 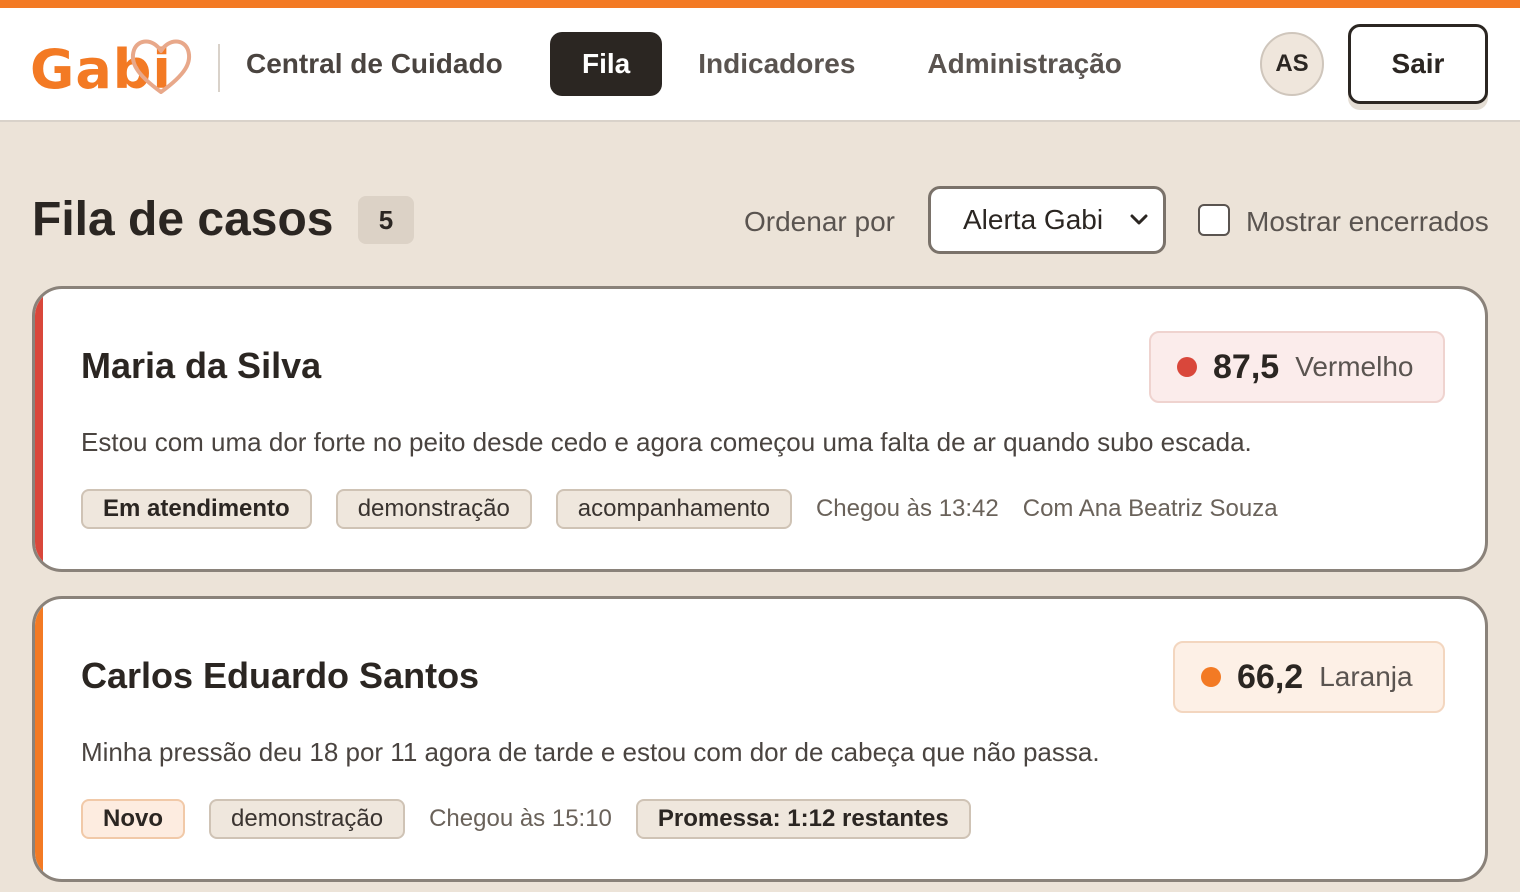 What do you see at coordinates (280, 675) in the screenshot?
I see `patient-name: Carlos Eduardo Santos` at bounding box center [280, 675].